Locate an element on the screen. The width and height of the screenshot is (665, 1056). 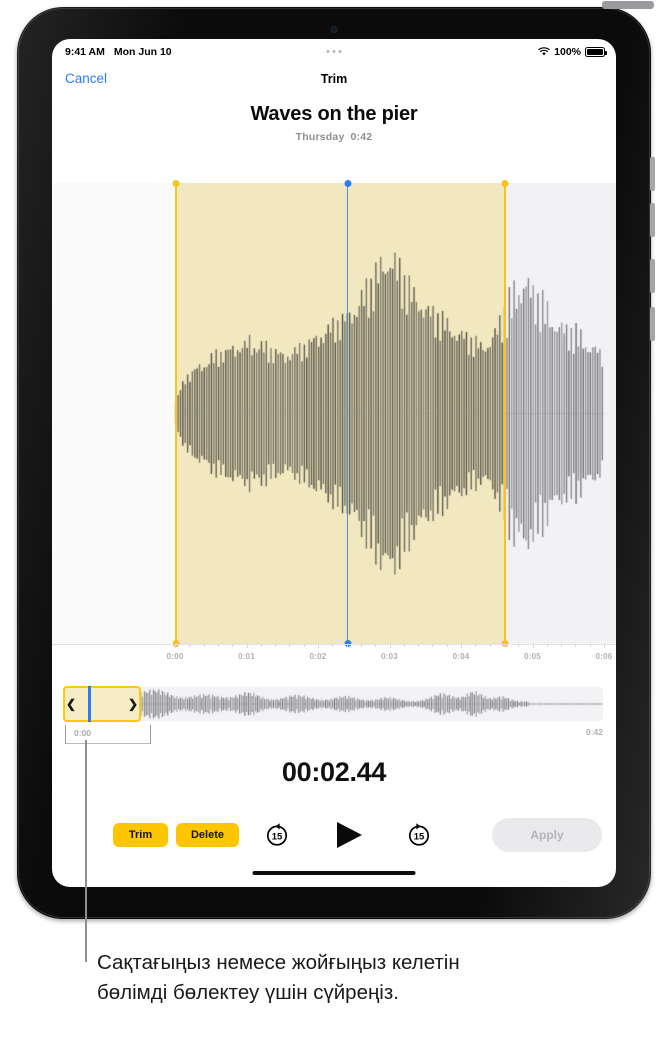
ruler-label: 0:00 is located at coordinates (175, 656).